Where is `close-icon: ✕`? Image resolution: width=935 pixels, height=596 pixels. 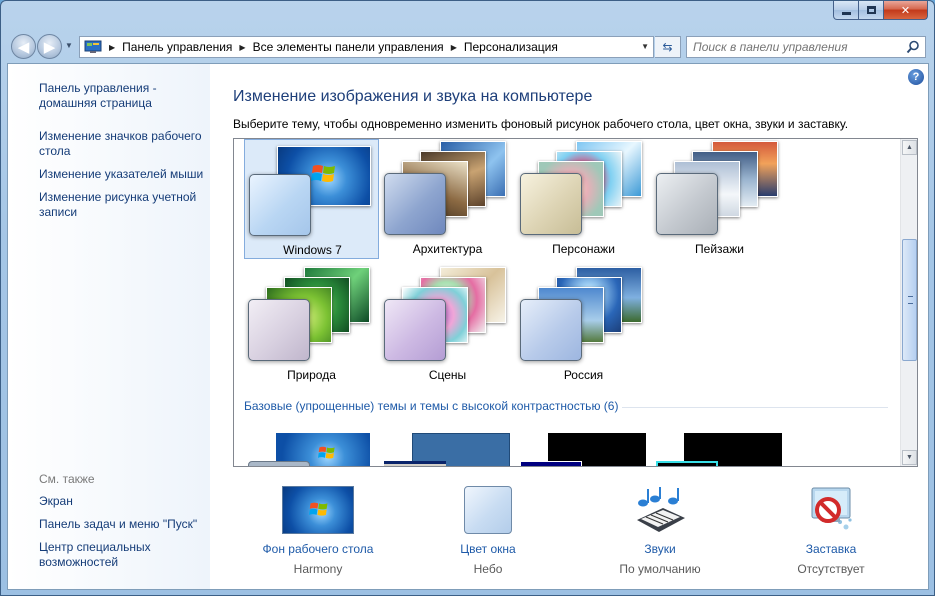
close-icon: ✕ is located at coordinates (905, 10).